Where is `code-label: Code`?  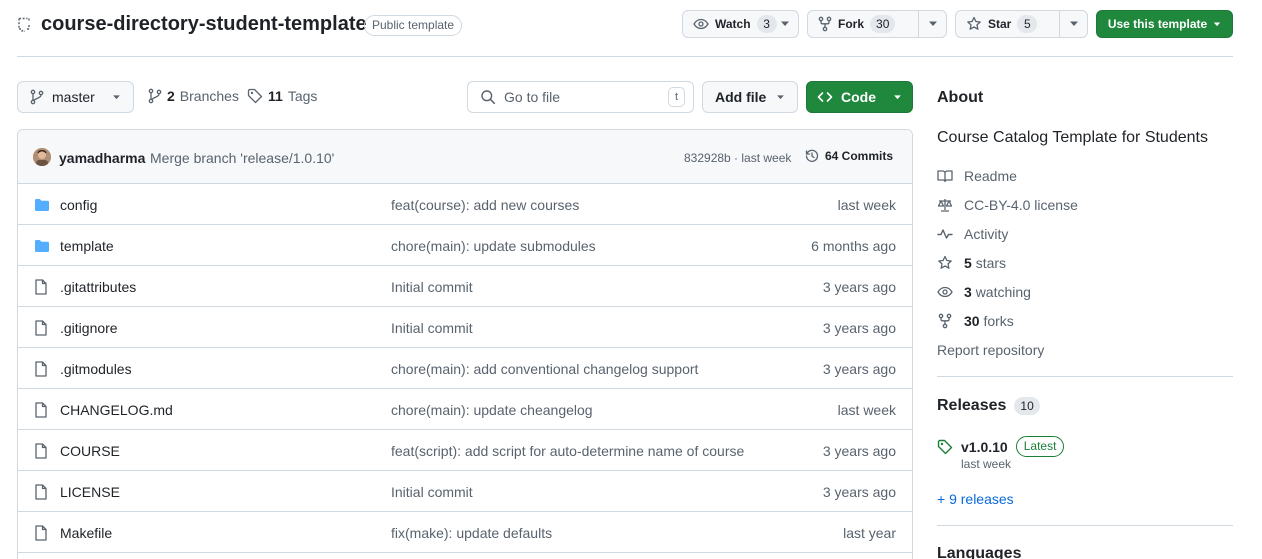 code-label: Code is located at coordinates (858, 97).